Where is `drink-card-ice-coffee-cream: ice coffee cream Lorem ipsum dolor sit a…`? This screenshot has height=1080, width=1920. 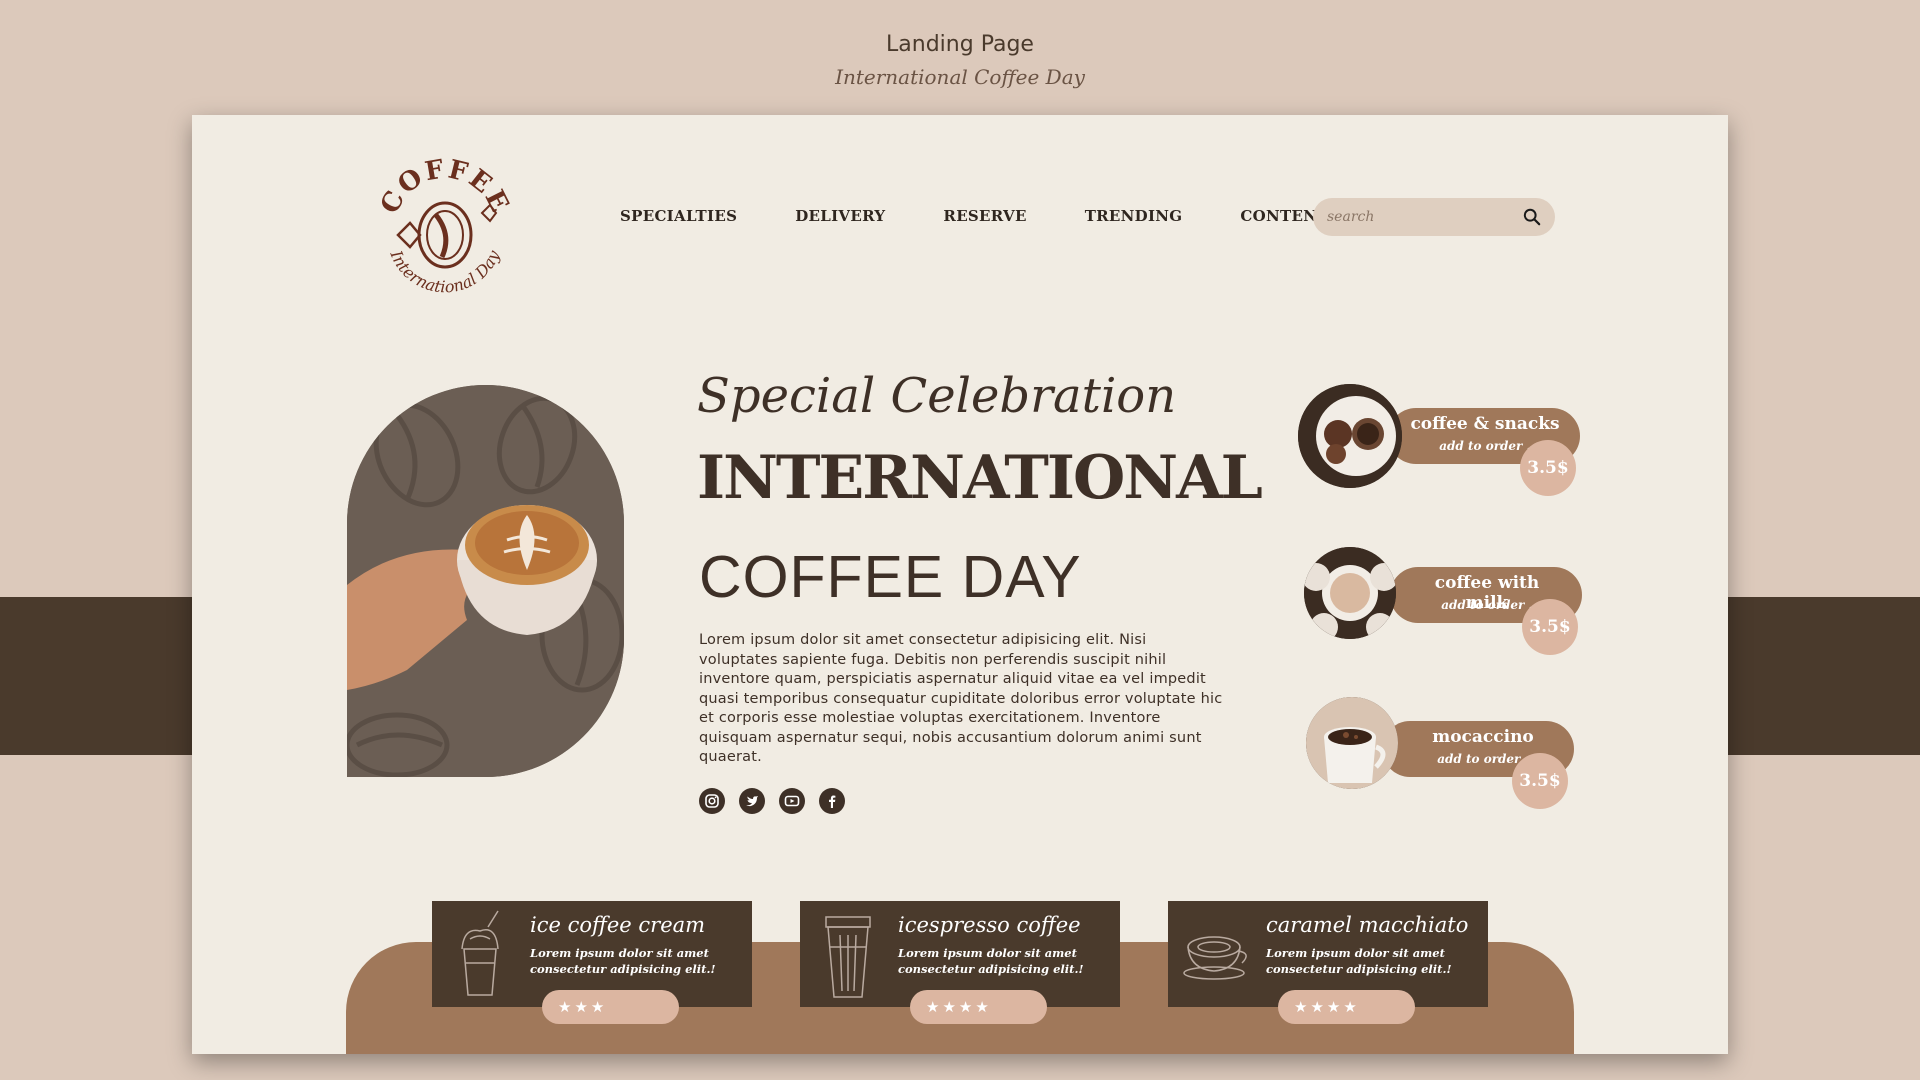
drink-card-ice-coffee-cream: ice coffee cream Lorem ipsum dolor sit a… is located at coordinates (592, 962).